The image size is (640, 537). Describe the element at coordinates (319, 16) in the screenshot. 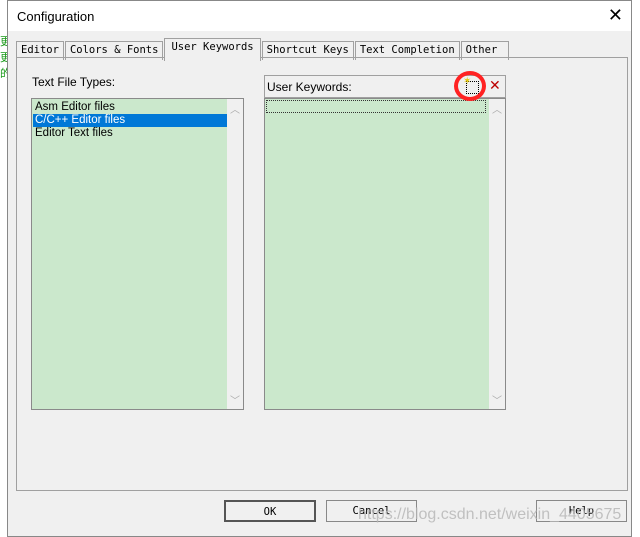

I see `title-bar: Configuration ✕` at that location.